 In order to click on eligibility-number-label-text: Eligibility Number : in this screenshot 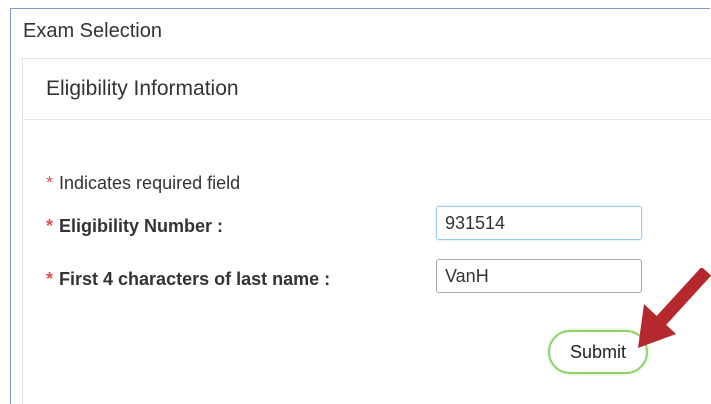, I will do `click(141, 226)`.